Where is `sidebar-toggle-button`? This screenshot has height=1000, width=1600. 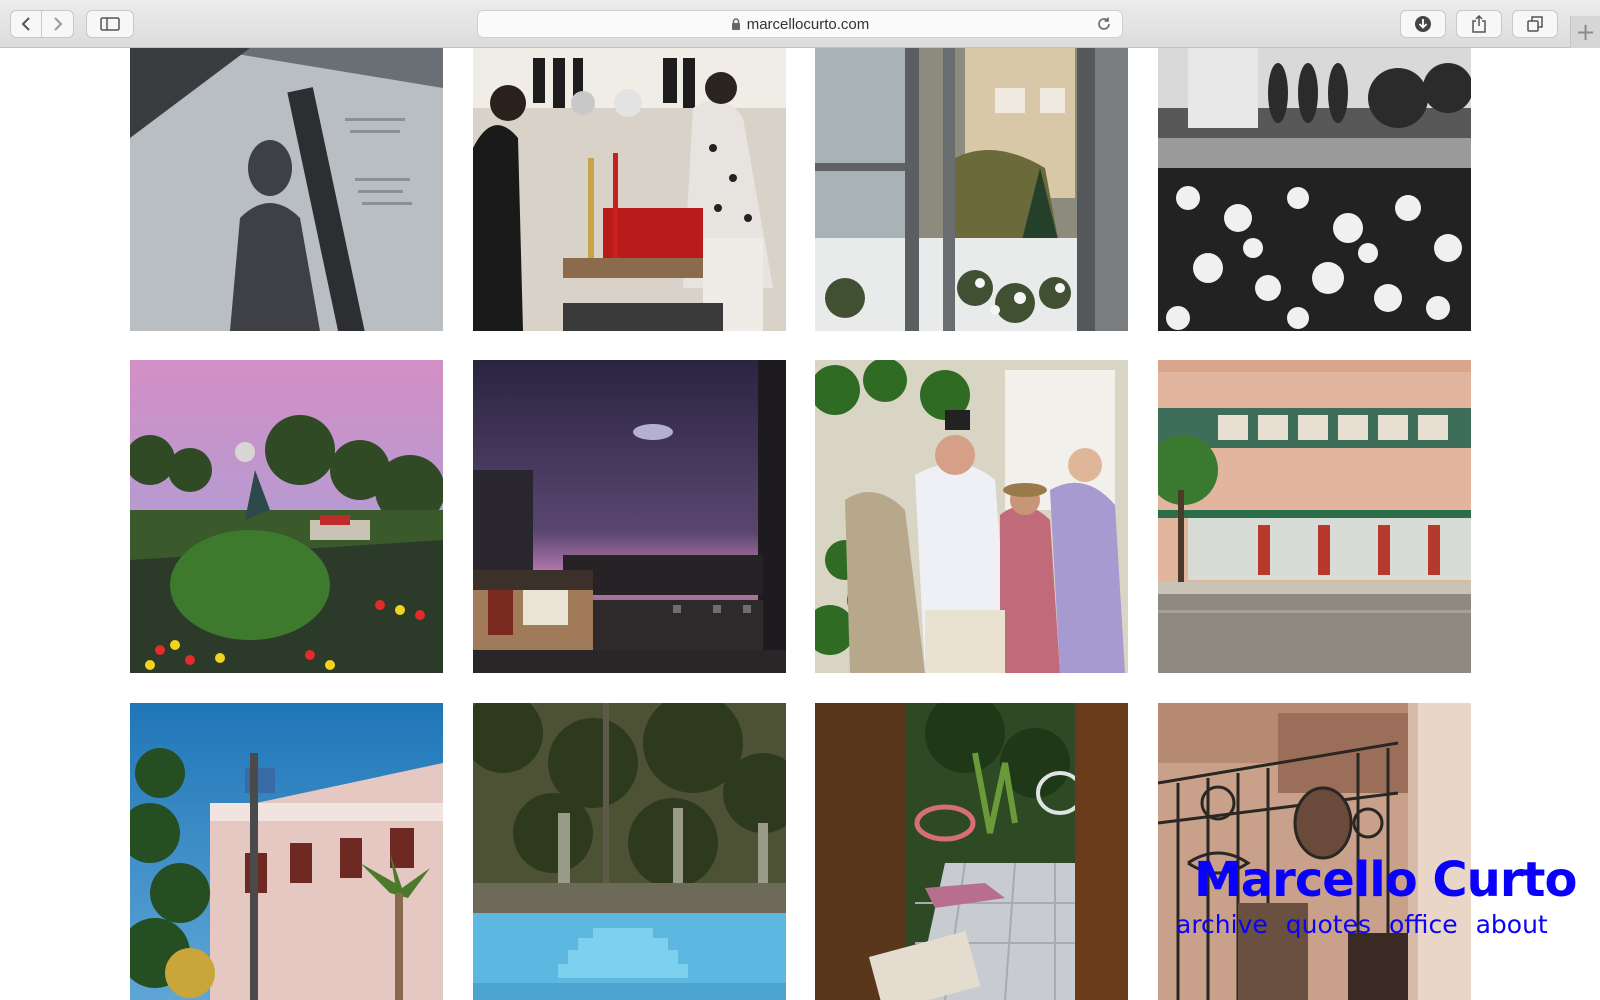
sidebar-toggle-button is located at coordinates (110, 24).